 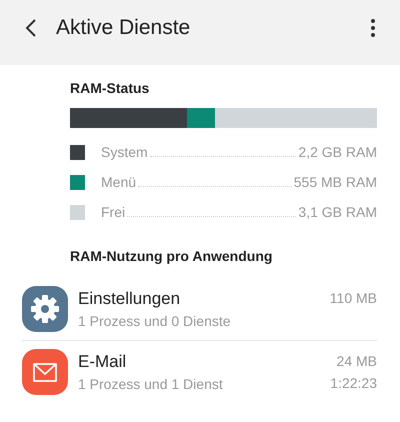 I want to click on more-icon, so click(x=373, y=27).